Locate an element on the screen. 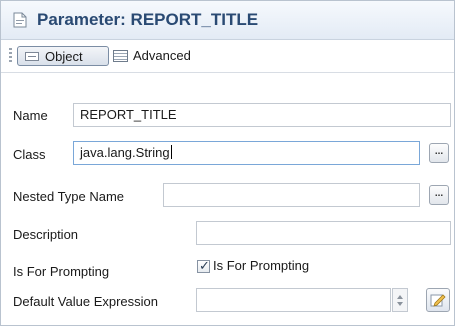  name-field-value: REPORT_TITLE is located at coordinates (128, 114).